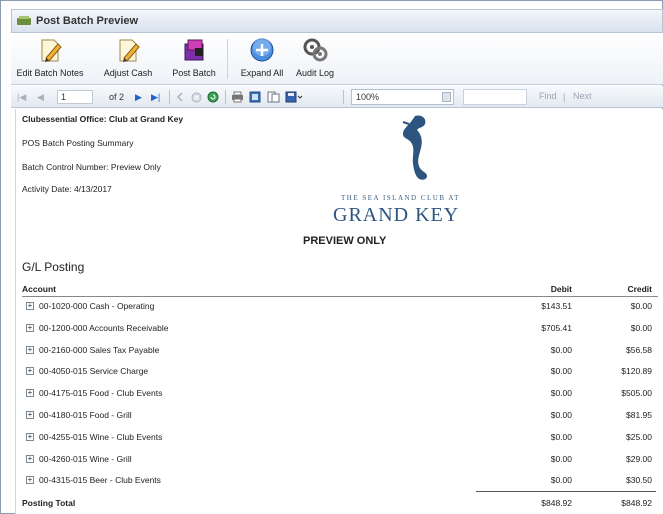 This screenshot has height=514, width=663. What do you see at coordinates (94, 371) in the screenshot?
I see `row-account: 00-4050-015 Service Charge` at bounding box center [94, 371].